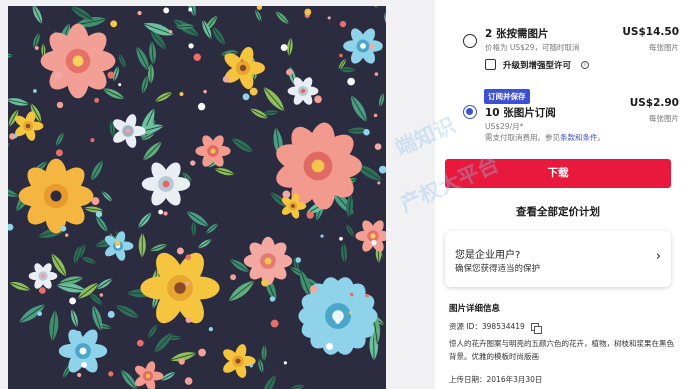 This screenshot has width=687, height=389. What do you see at coordinates (532, 47) in the screenshot?
I see `on-demand-subtitle: 价格为 US$29，可随时取消` at bounding box center [532, 47].